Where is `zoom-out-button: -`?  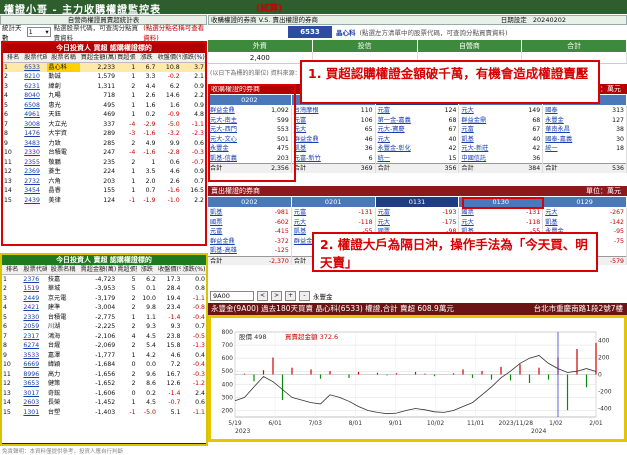
zoom-out-button: - is located at coordinates (304, 296).